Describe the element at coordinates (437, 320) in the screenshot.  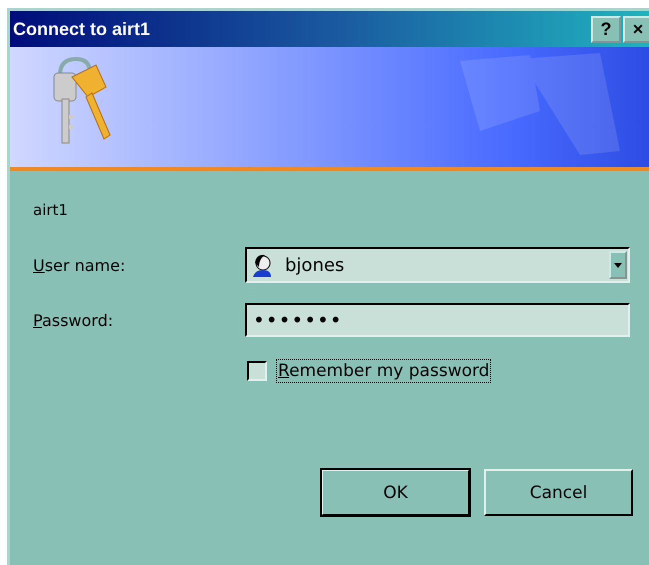
I see `password-field: •••••••` at that location.